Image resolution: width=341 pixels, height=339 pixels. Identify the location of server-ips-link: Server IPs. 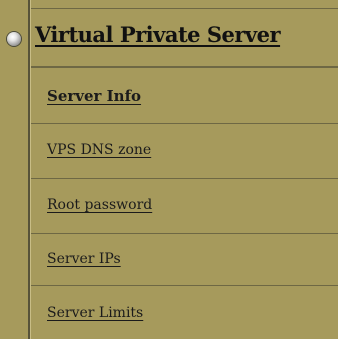
(84, 259).